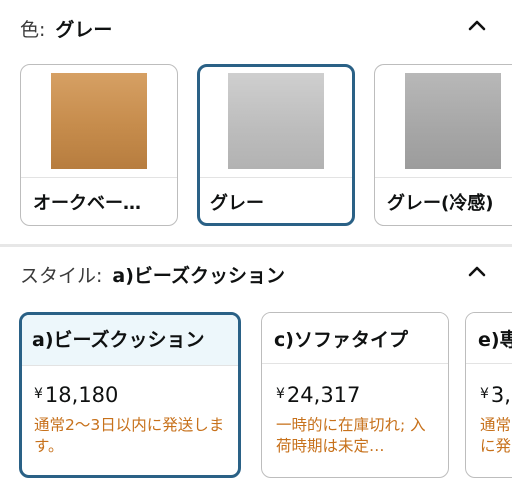 This screenshot has width=512, height=493. Describe the element at coordinates (318, 395) in the screenshot. I see `style-option-price: ¥24,317` at that location.